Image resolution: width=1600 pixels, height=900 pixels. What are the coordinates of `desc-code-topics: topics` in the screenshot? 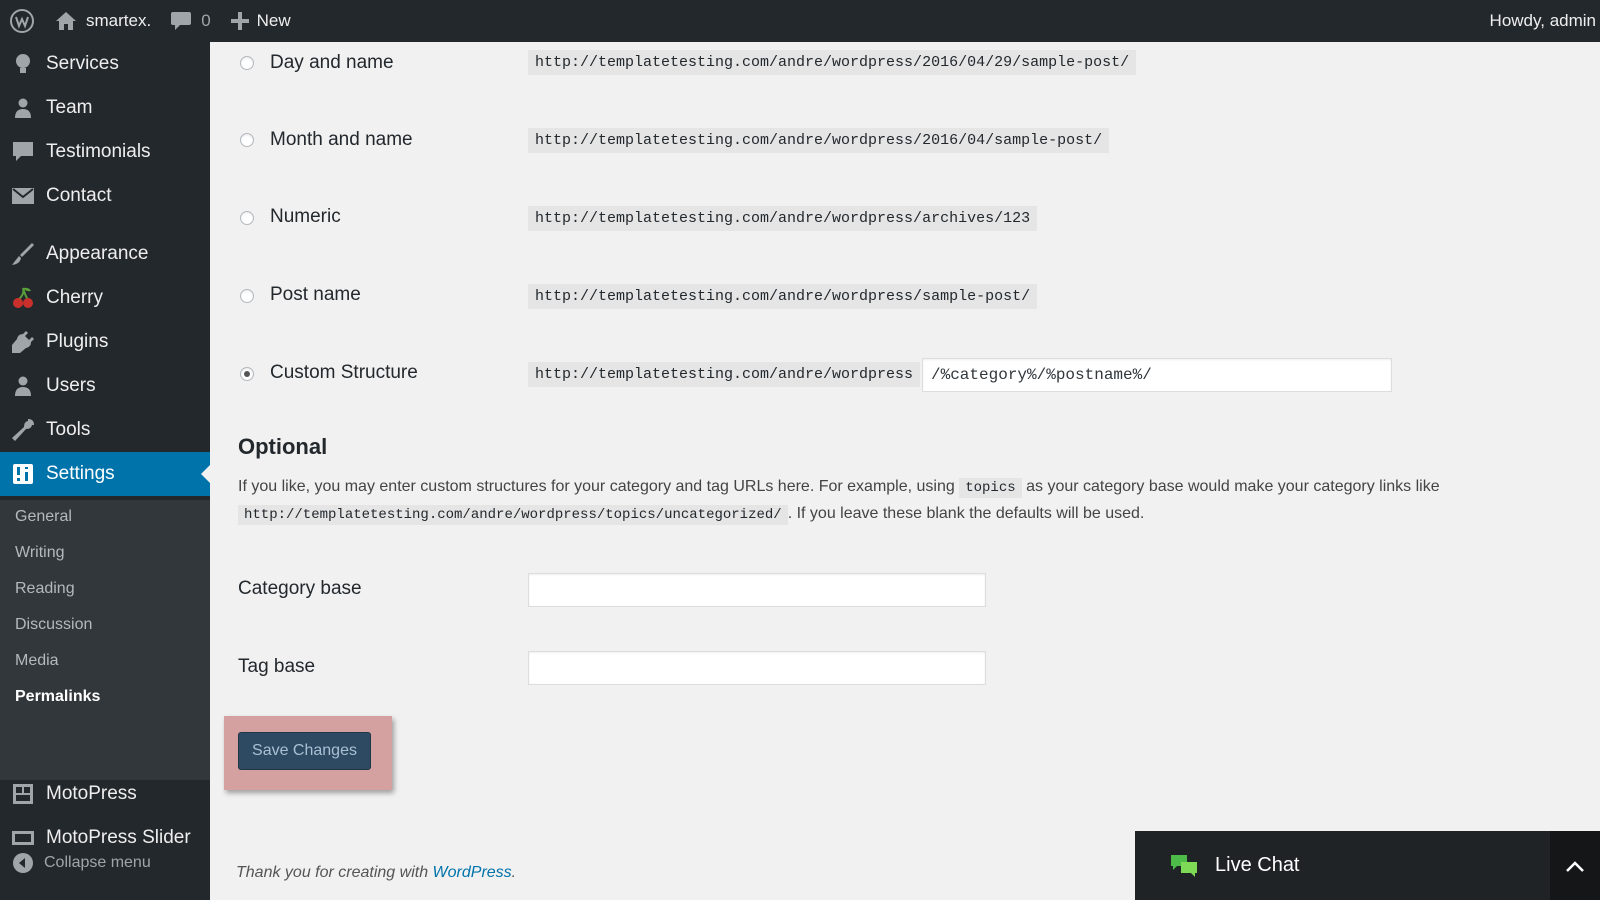 It's located at (990, 488).